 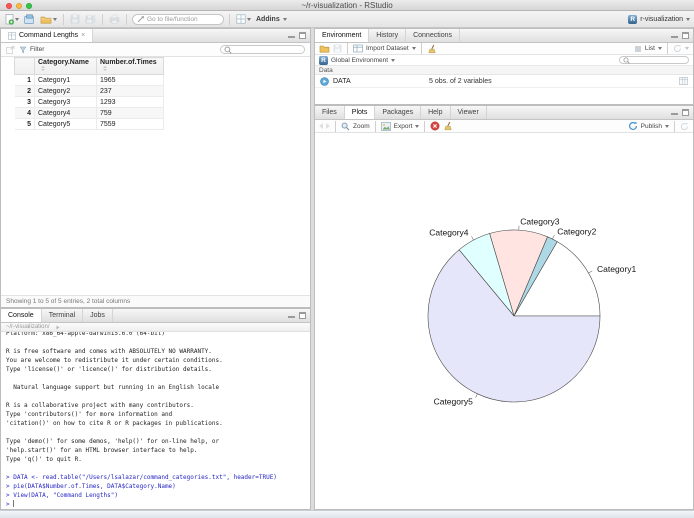 What do you see at coordinates (504, 60) in the screenshot?
I see `environment-scope-row: R Global Environment` at bounding box center [504, 60].